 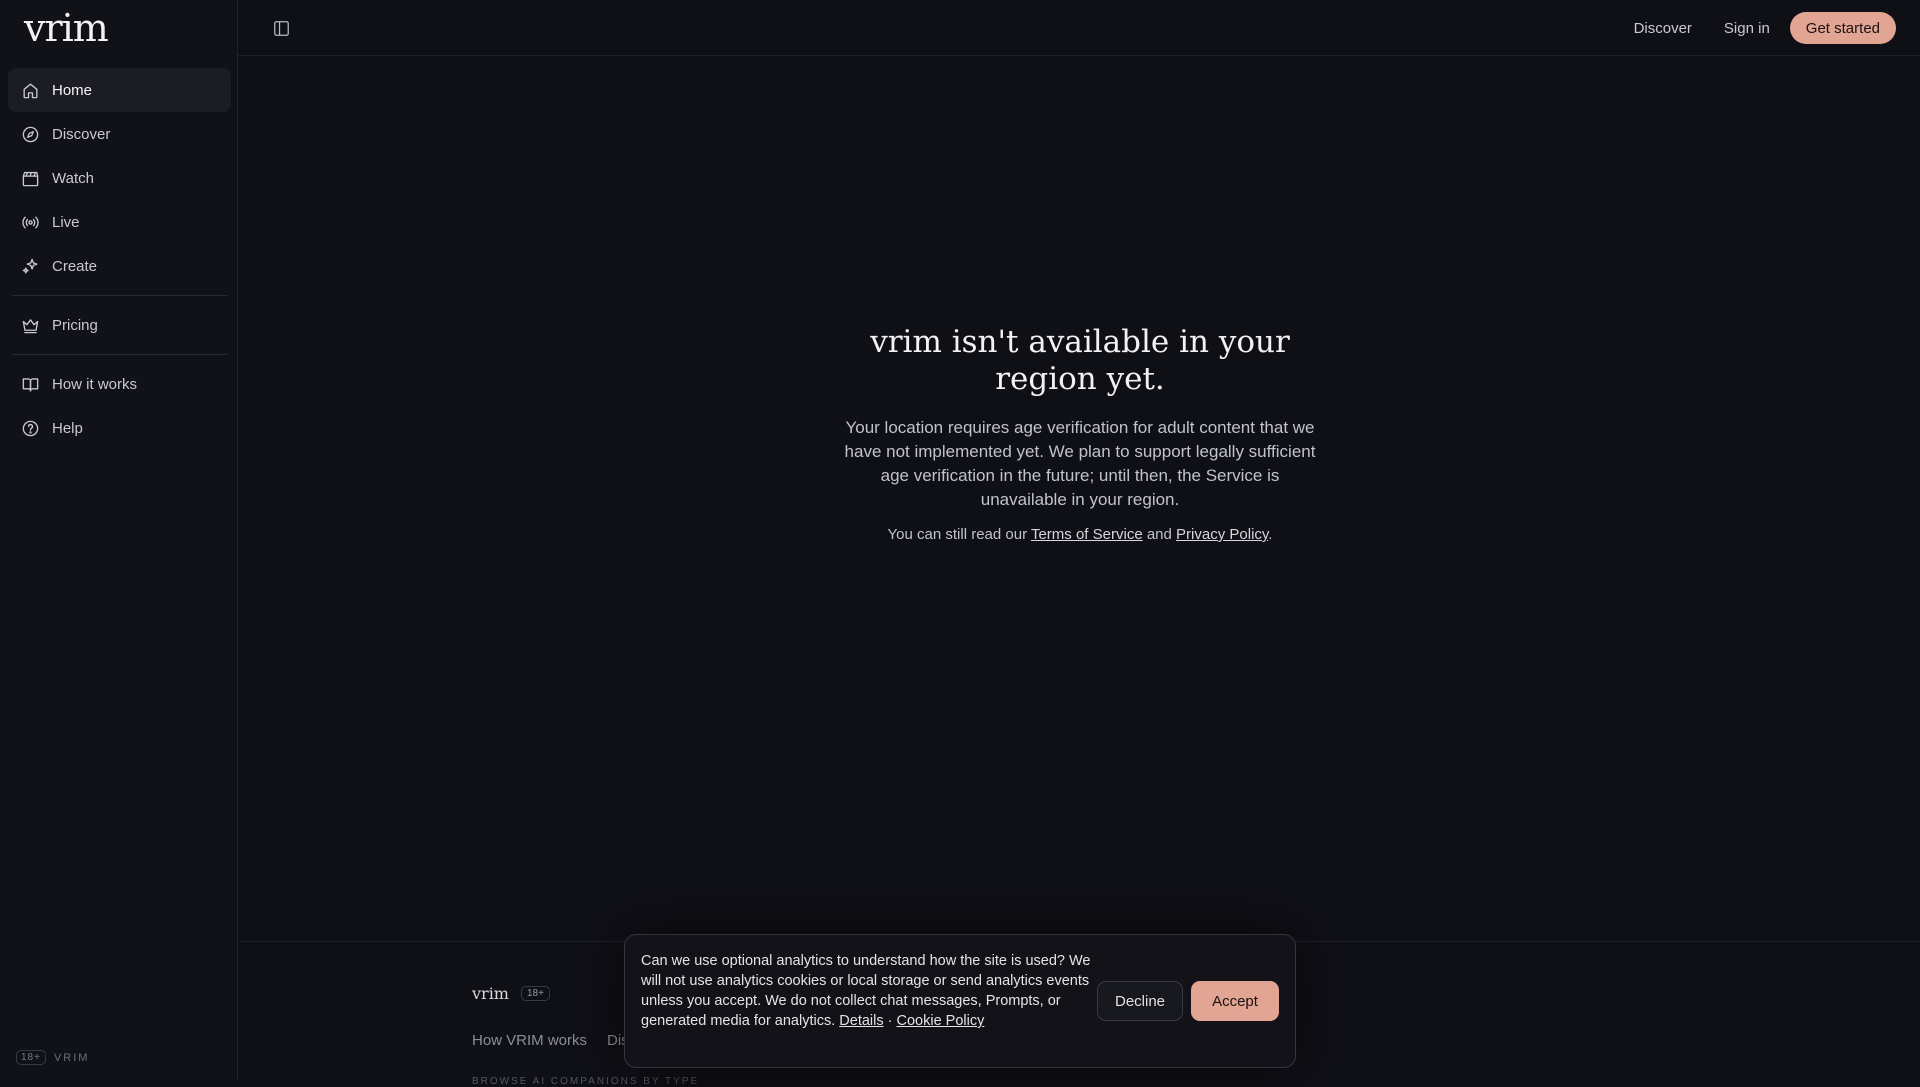 What do you see at coordinates (529, 1040) in the screenshot?
I see `footer-link-how-it-works: How VRIM works` at bounding box center [529, 1040].